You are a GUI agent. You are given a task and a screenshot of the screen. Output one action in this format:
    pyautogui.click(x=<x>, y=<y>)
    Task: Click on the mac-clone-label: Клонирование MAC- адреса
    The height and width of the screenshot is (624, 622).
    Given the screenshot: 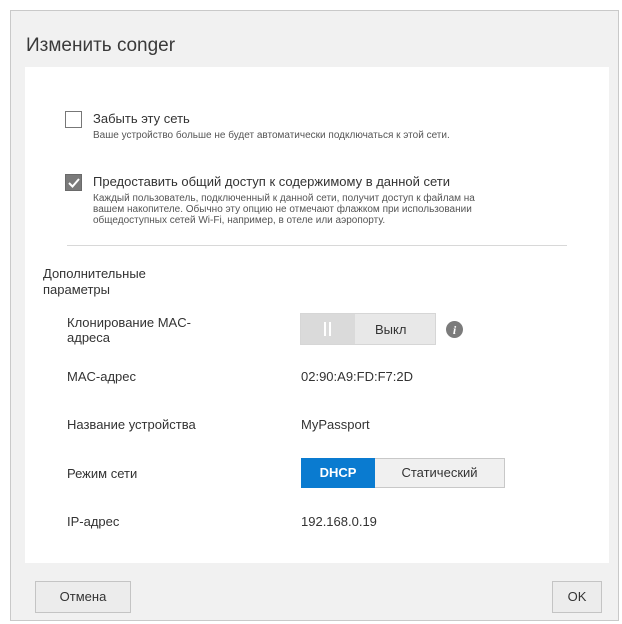 What is the action you would take?
    pyautogui.click(x=129, y=330)
    